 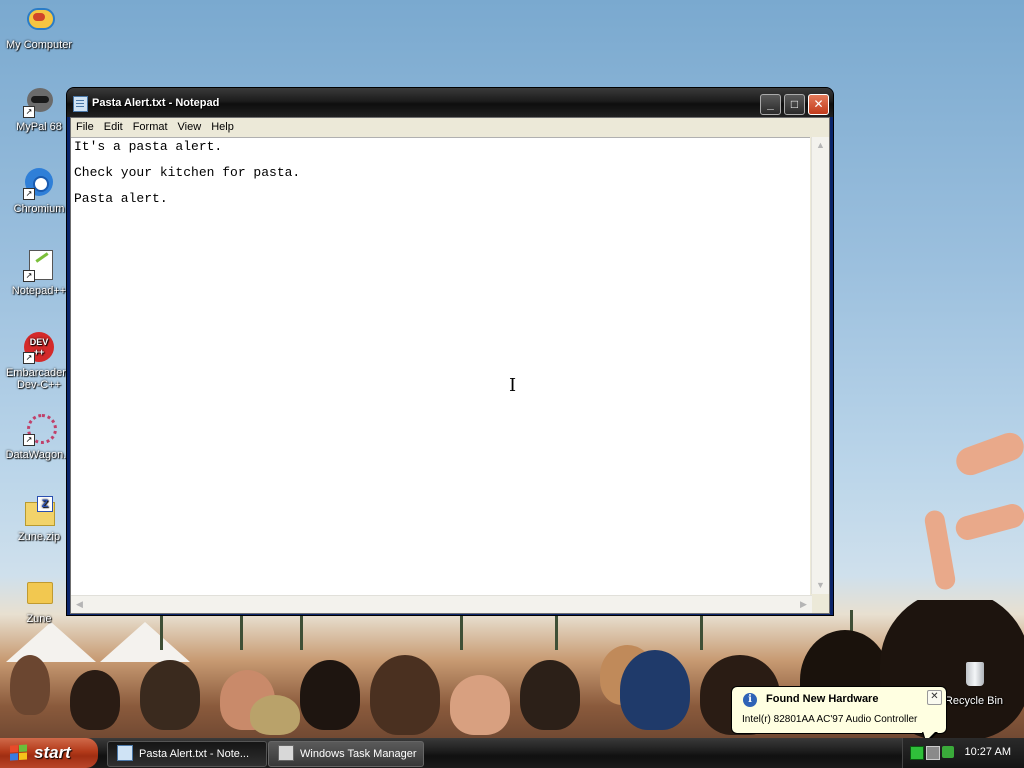 I want to click on start-button: start, so click(x=49, y=753).